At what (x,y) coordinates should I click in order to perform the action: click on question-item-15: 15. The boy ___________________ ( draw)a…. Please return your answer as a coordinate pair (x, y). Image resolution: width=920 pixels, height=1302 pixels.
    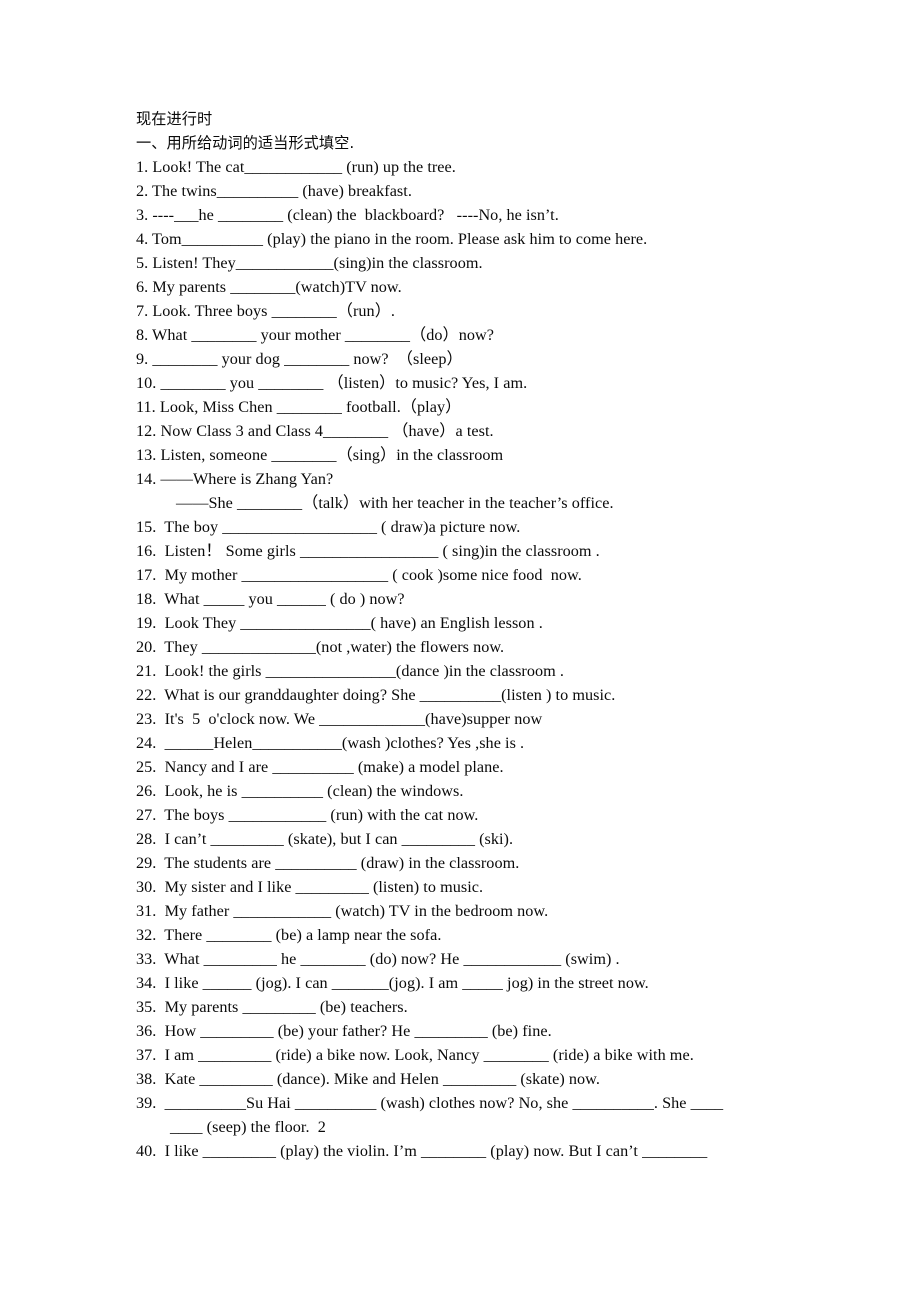
    Looking at the image, I should click on (328, 527).